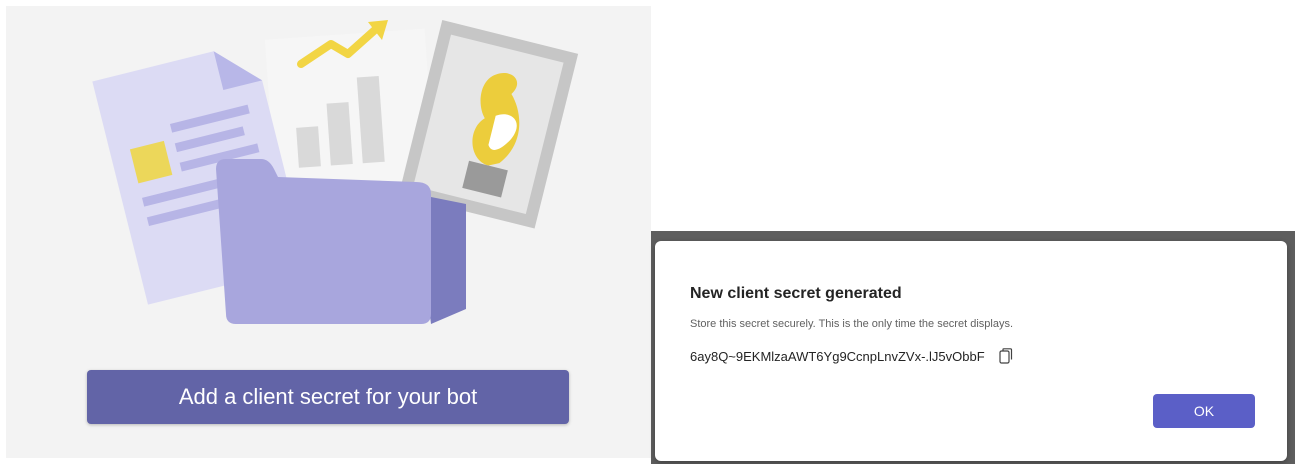 This screenshot has height=464, width=1295. I want to click on secret-row: 6ay8Q~9EKMlzaAWT6Yg9CcnpLnvZVx-.lJ5vObbF, so click(851, 356).